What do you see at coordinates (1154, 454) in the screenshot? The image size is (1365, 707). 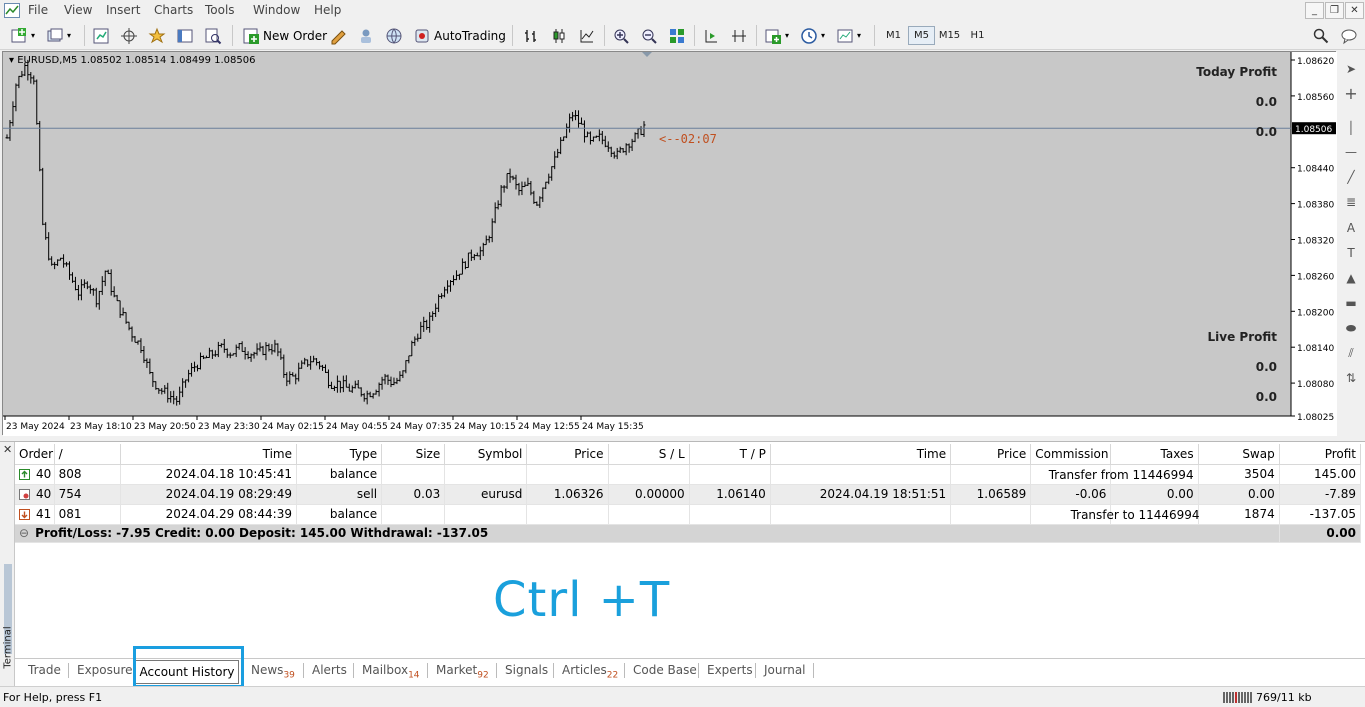 I see `column-header-taxes: Taxes` at bounding box center [1154, 454].